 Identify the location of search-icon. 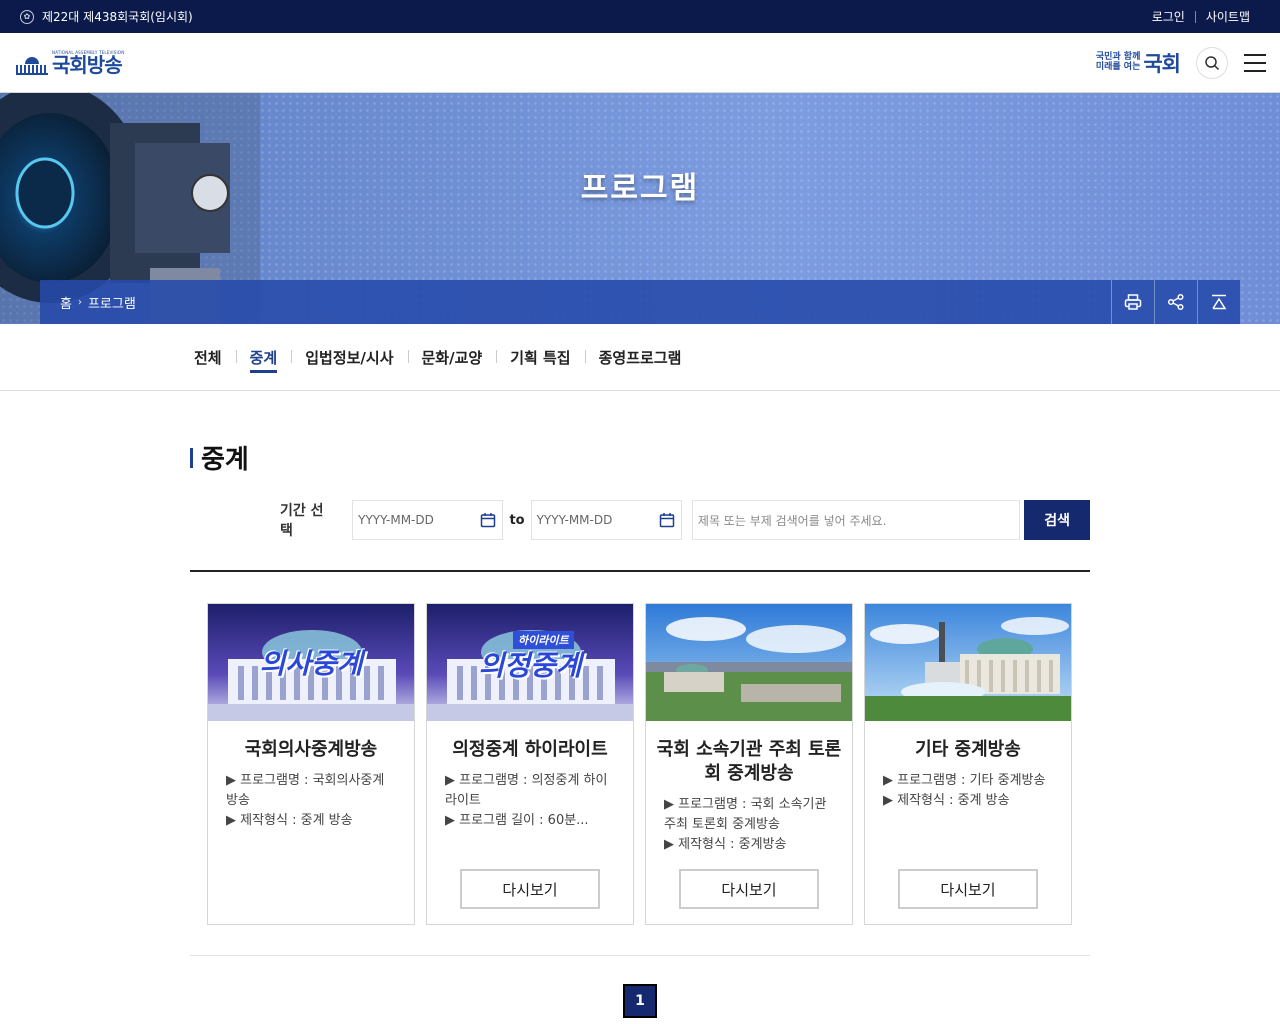
(1212, 62).